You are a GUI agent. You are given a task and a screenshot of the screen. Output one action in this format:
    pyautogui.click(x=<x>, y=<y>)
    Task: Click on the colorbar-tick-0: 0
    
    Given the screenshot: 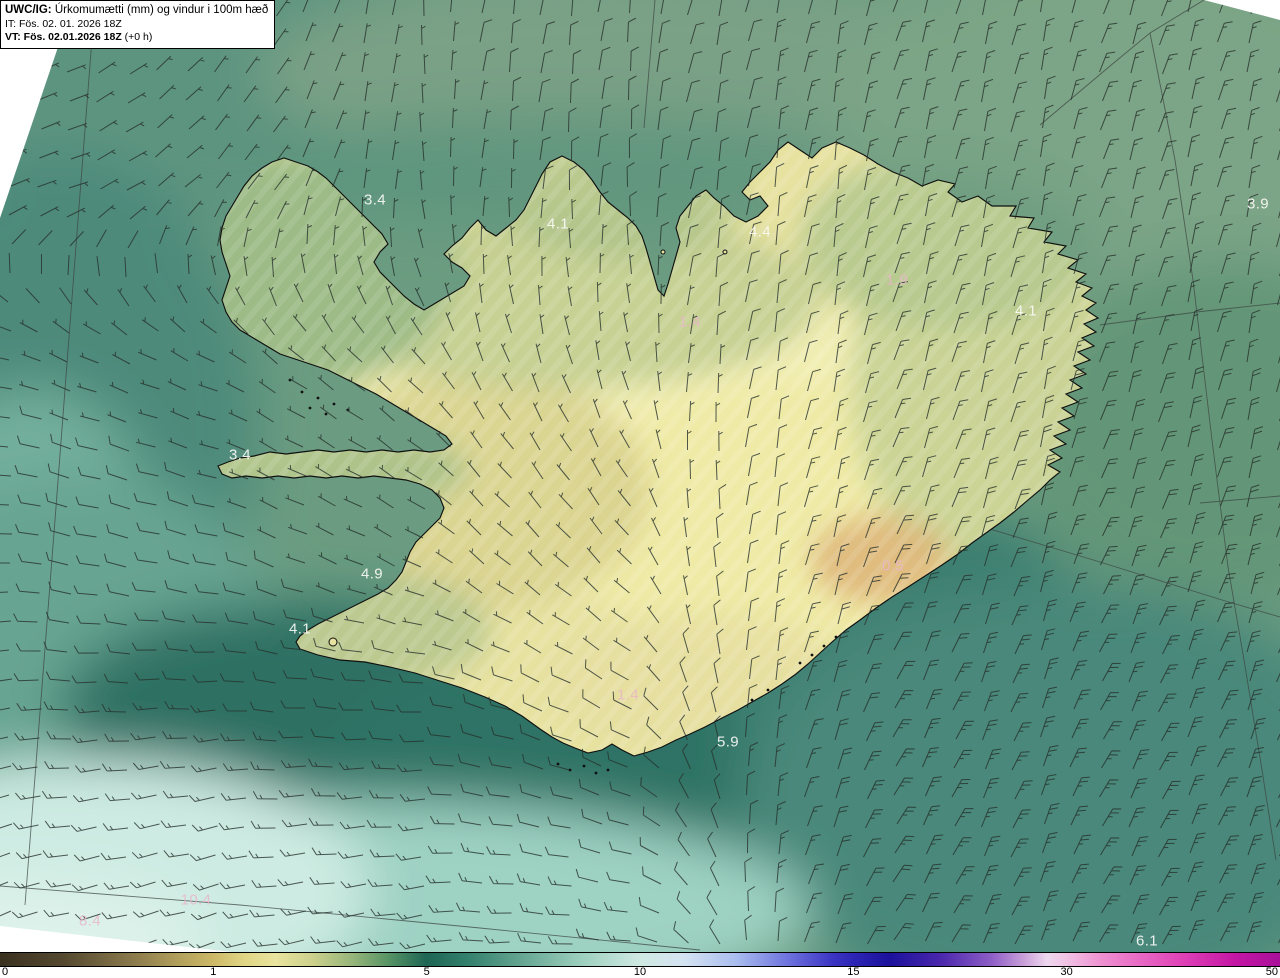 What is the action you would take?
    pyautogui.click(x=5, y=972)
    